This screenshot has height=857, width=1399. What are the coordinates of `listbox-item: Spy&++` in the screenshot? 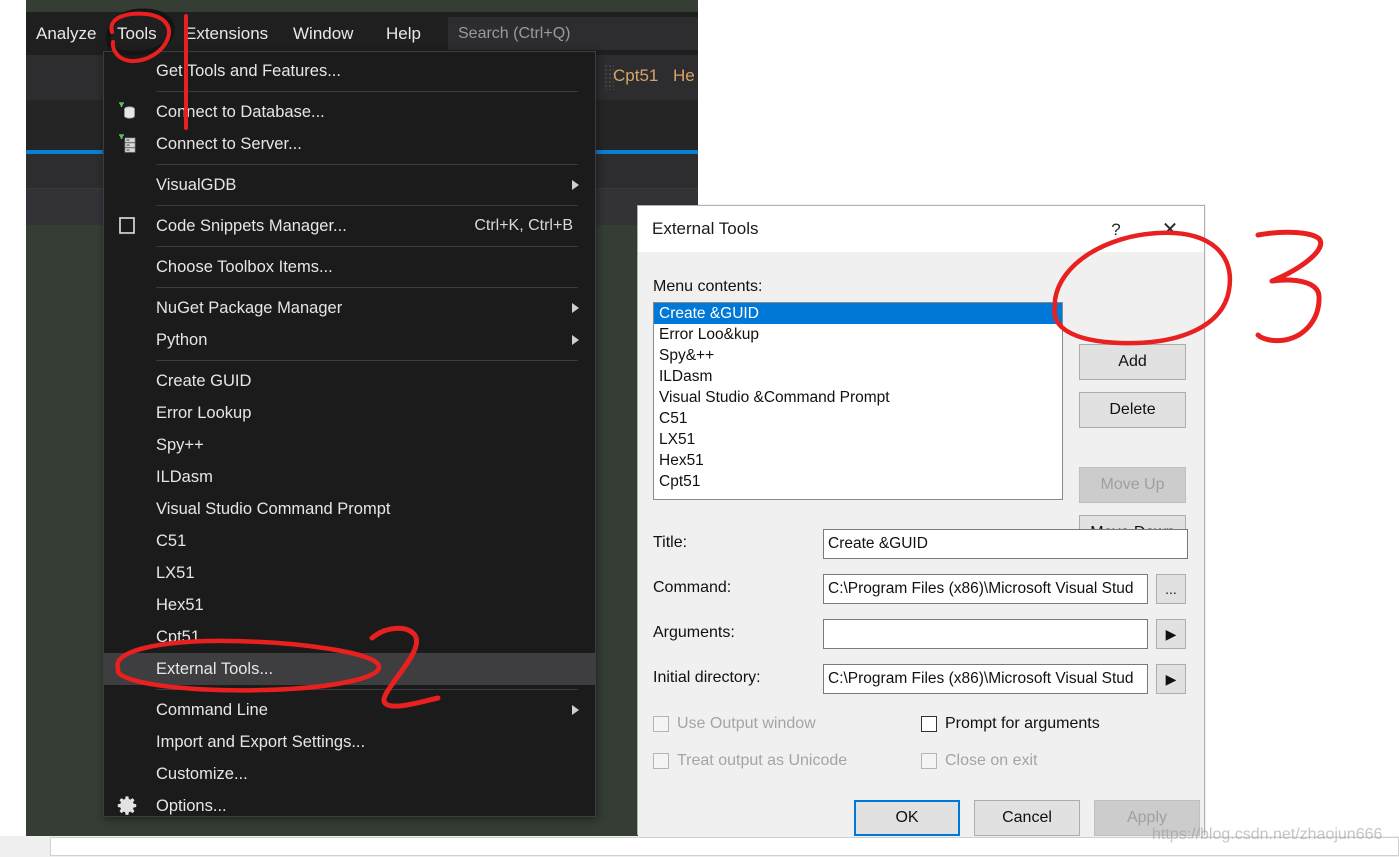 It's located at (858, 355).